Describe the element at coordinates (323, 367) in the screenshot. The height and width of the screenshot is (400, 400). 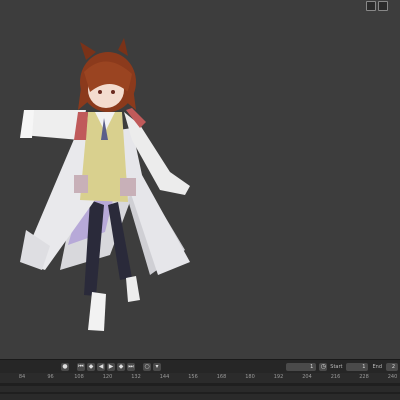
I see `clock-icon: ◷` at that location.